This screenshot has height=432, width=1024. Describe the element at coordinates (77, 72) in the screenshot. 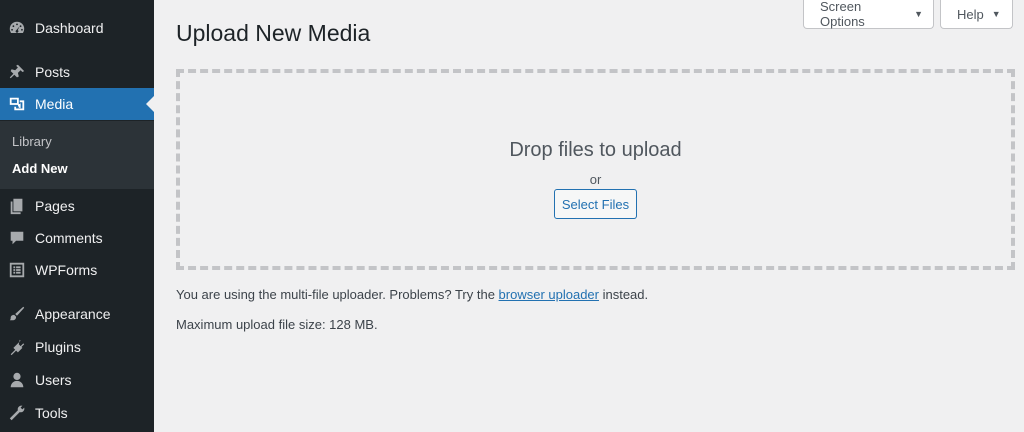

I see `sidebar-item-posts: Posts` at that location.